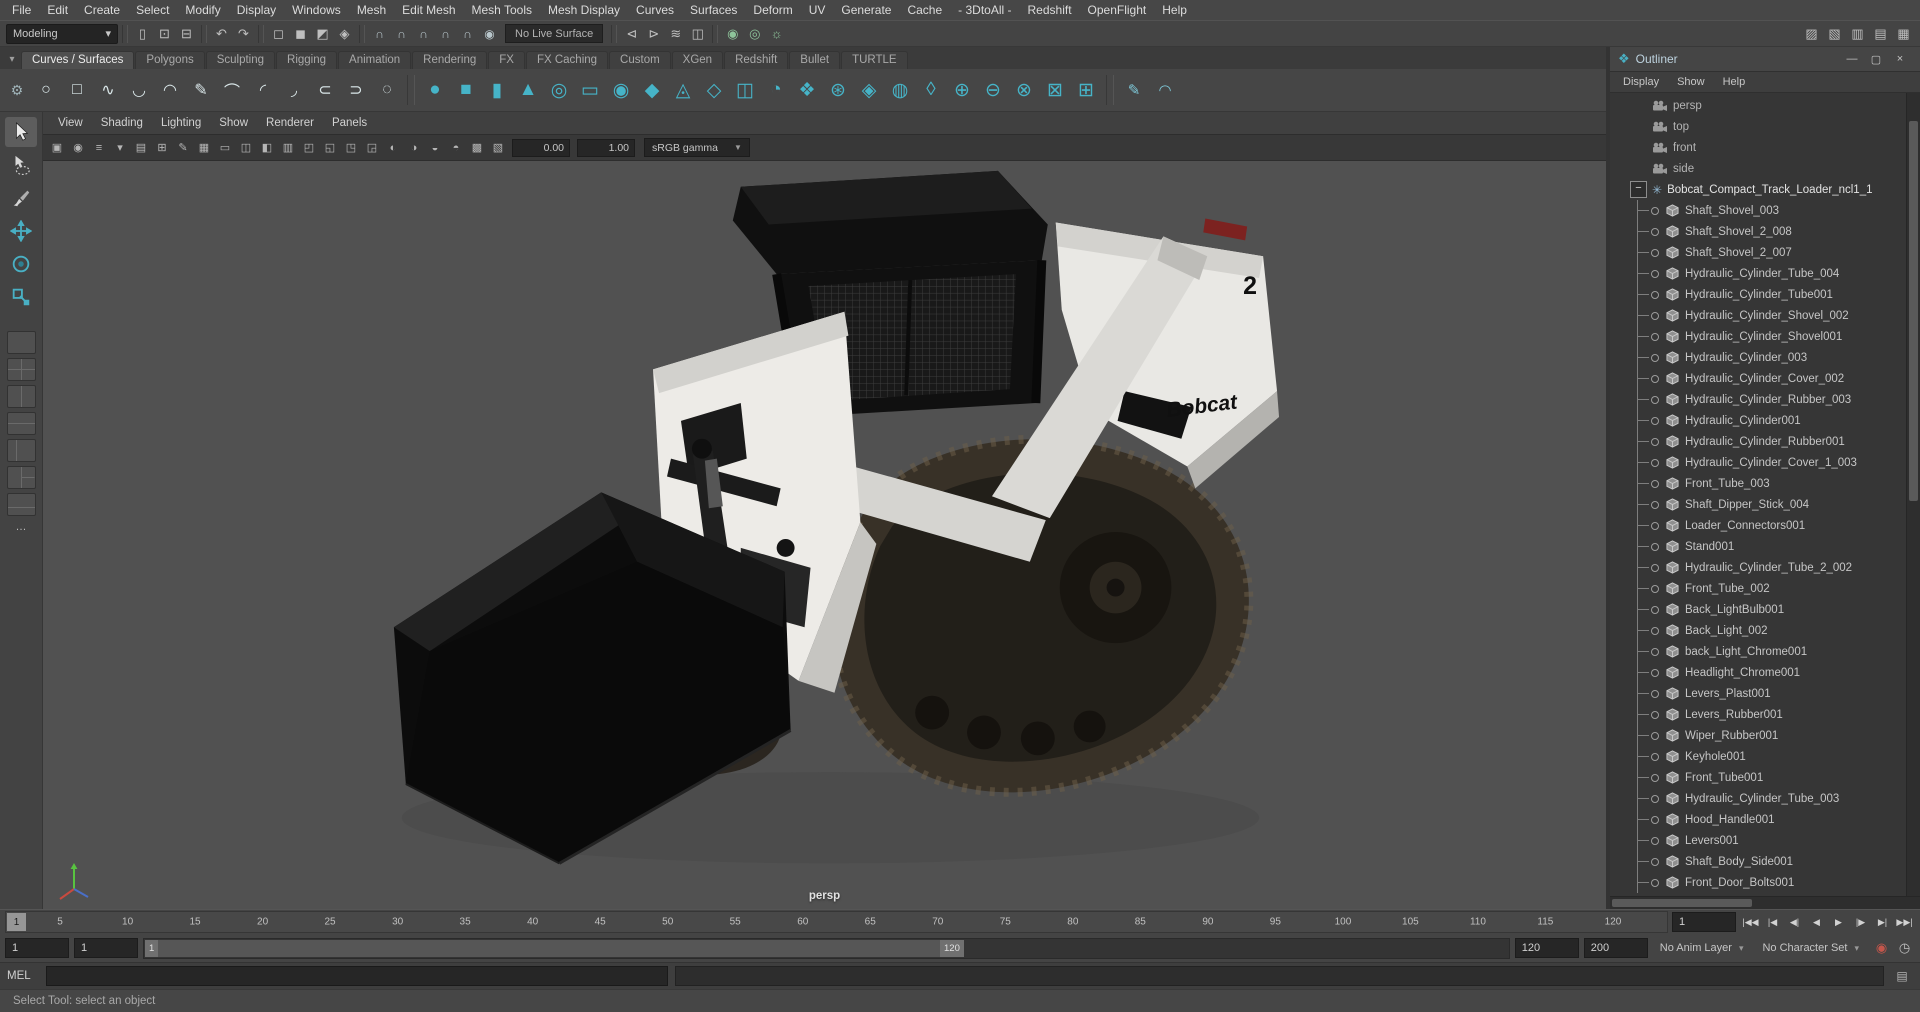 The image size is (1920, 1012). I want to click on outliner-mesh-item: Hydraulic_Cylinder_003, so click(1758, 357).